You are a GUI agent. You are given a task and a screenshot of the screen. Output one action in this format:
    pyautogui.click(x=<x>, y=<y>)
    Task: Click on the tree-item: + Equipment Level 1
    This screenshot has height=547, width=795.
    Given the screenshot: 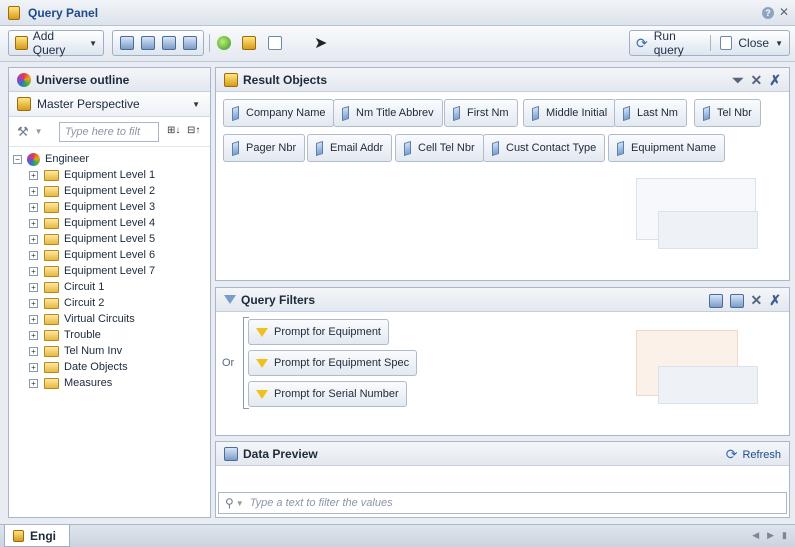 What is the action you would take?
    pyautogui.click(x=109, y=175)
    